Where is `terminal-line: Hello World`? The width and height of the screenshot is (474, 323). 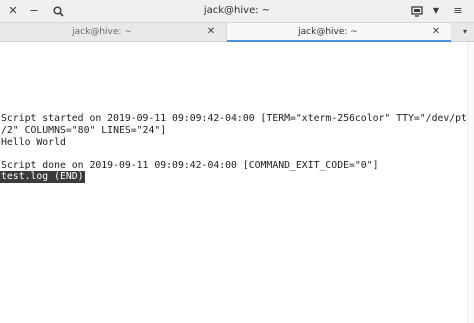 terminal-line: Hello World is located at coordinates (33, 142).